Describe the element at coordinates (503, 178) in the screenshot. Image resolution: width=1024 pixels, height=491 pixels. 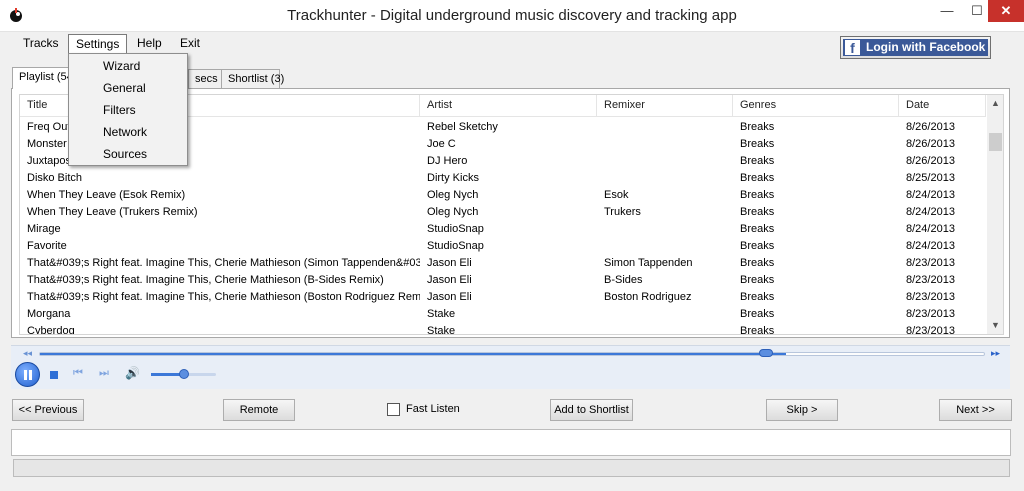
I see `table-row: Disko Bitch Dirty Kicks Breaks 8/25/2013` at that location.